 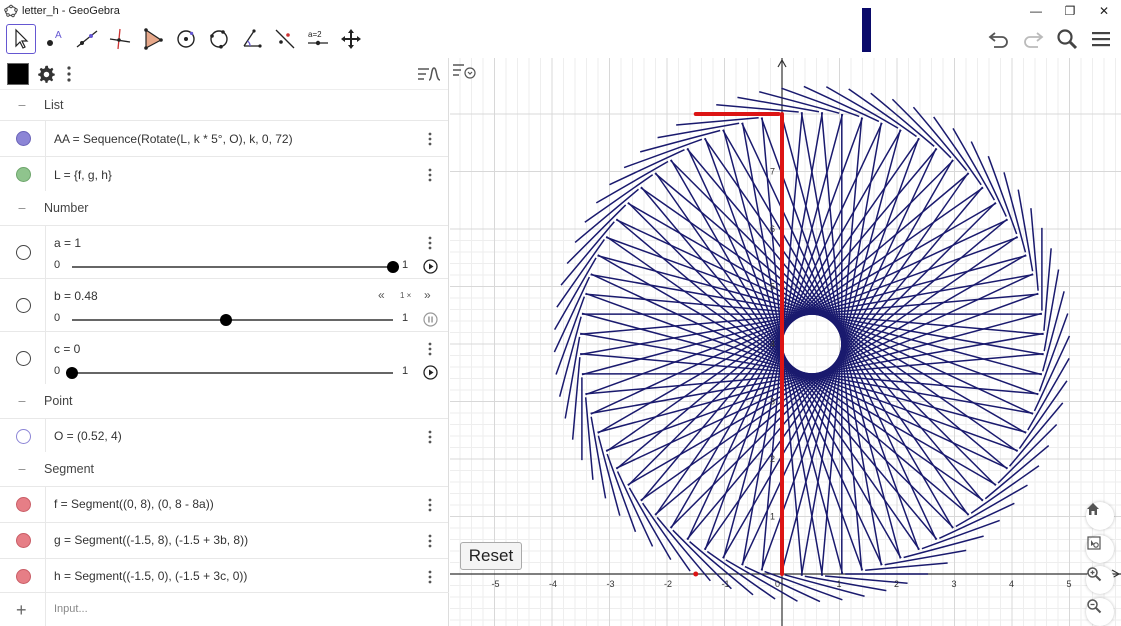 What do you see at coordinates (430, 319) in the screenshot?
I see `pause-icon` at bounding box center [430, 319].